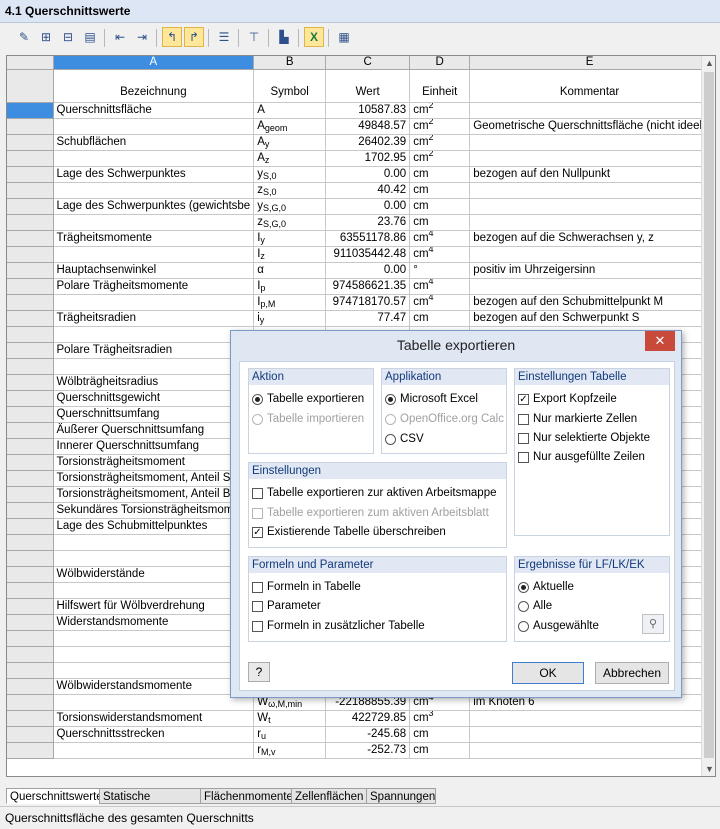 This screenshot has width=720, height=829. I want to click on table-row: Polare Trägheitsmomente Ip 974586621.35 cm4, so click(358, 286).